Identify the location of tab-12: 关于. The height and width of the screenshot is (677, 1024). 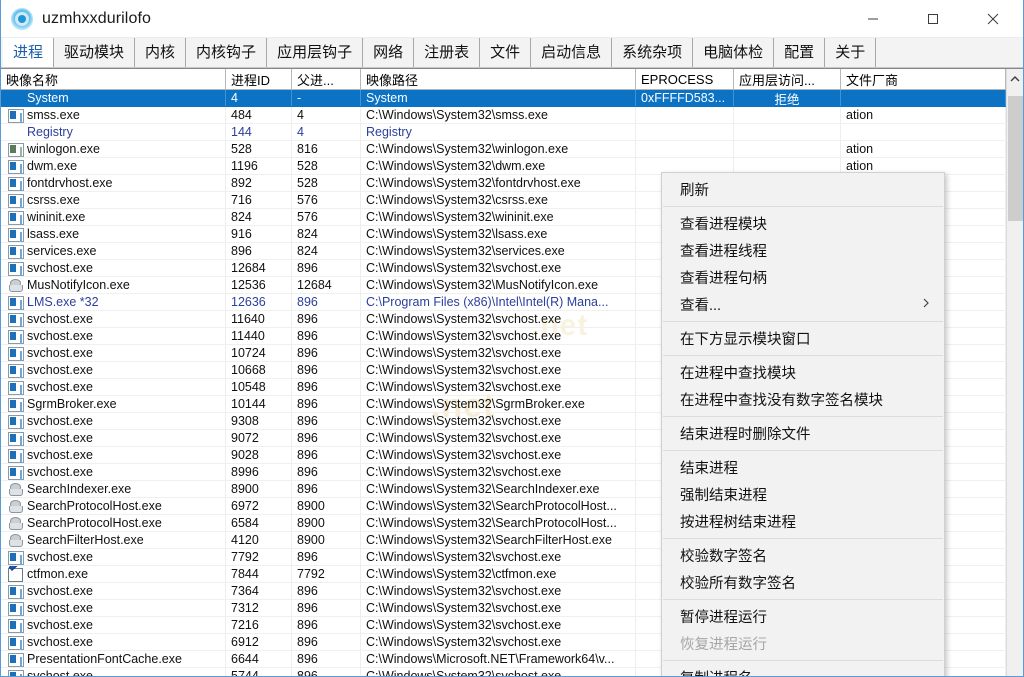
(851, 52).